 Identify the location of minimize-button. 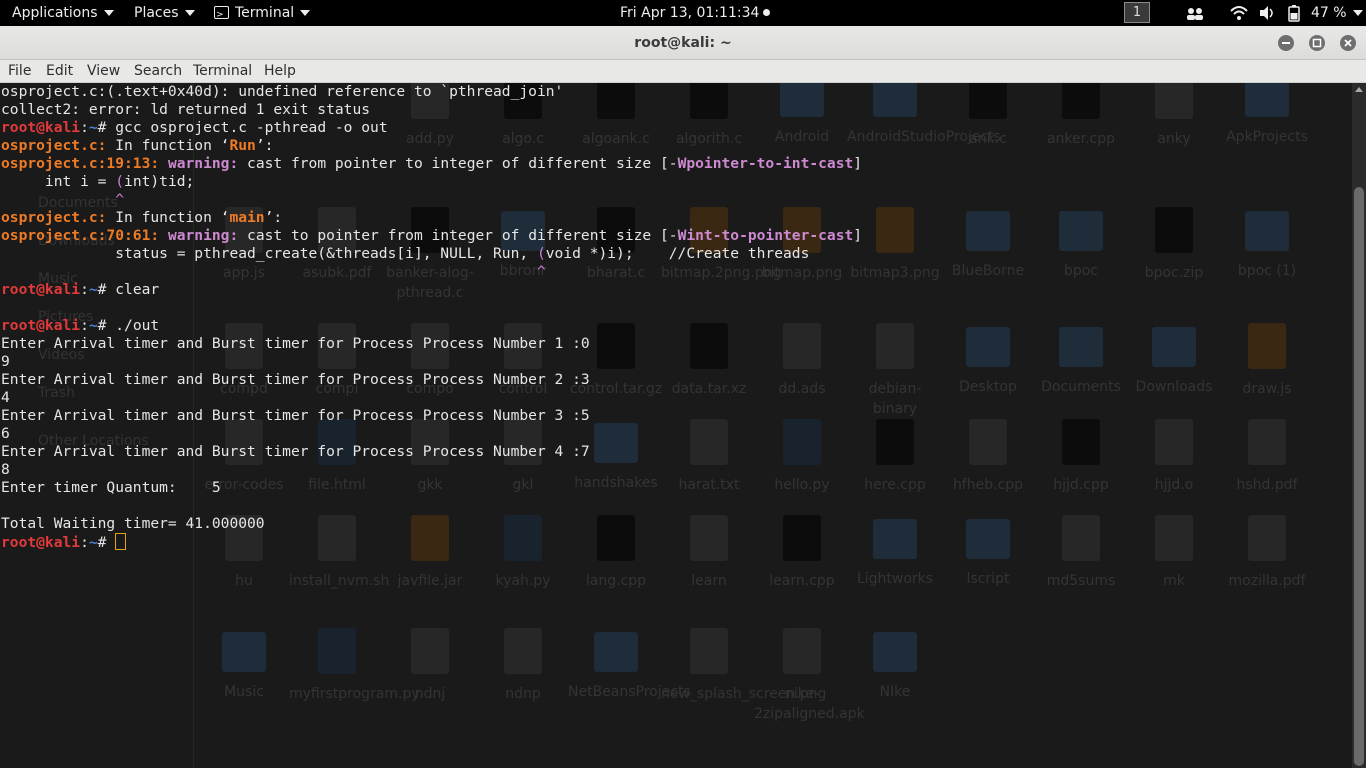
(1286, 43).